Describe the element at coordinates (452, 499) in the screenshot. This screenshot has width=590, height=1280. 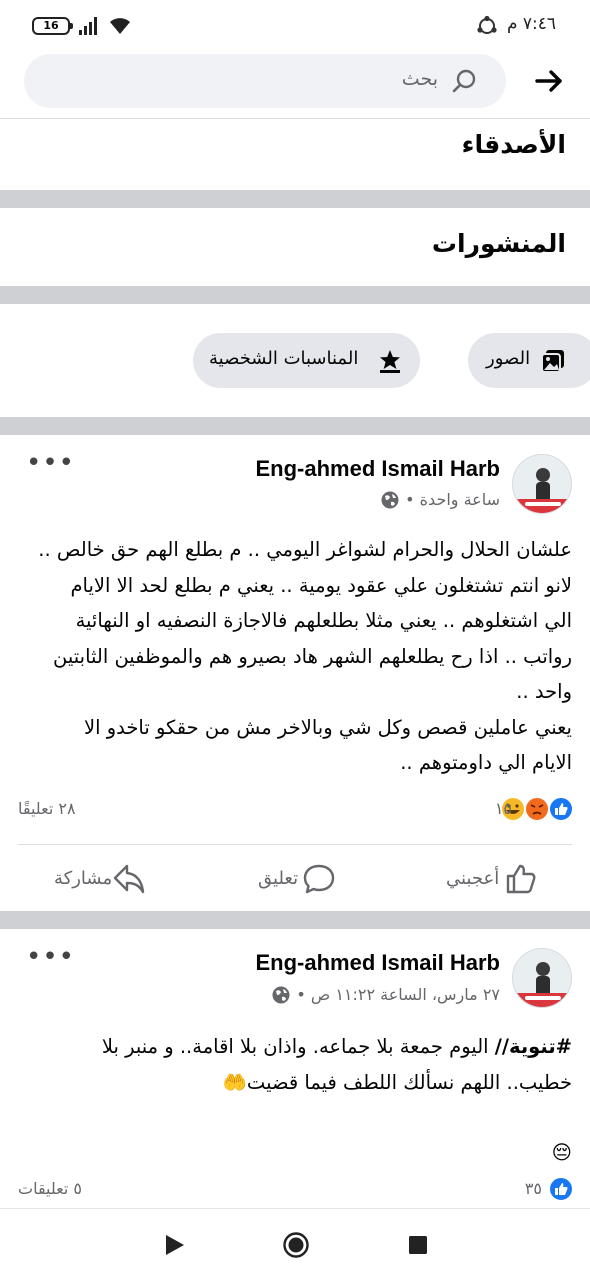
I see `post-time: ساعة واحدة •` at that location.